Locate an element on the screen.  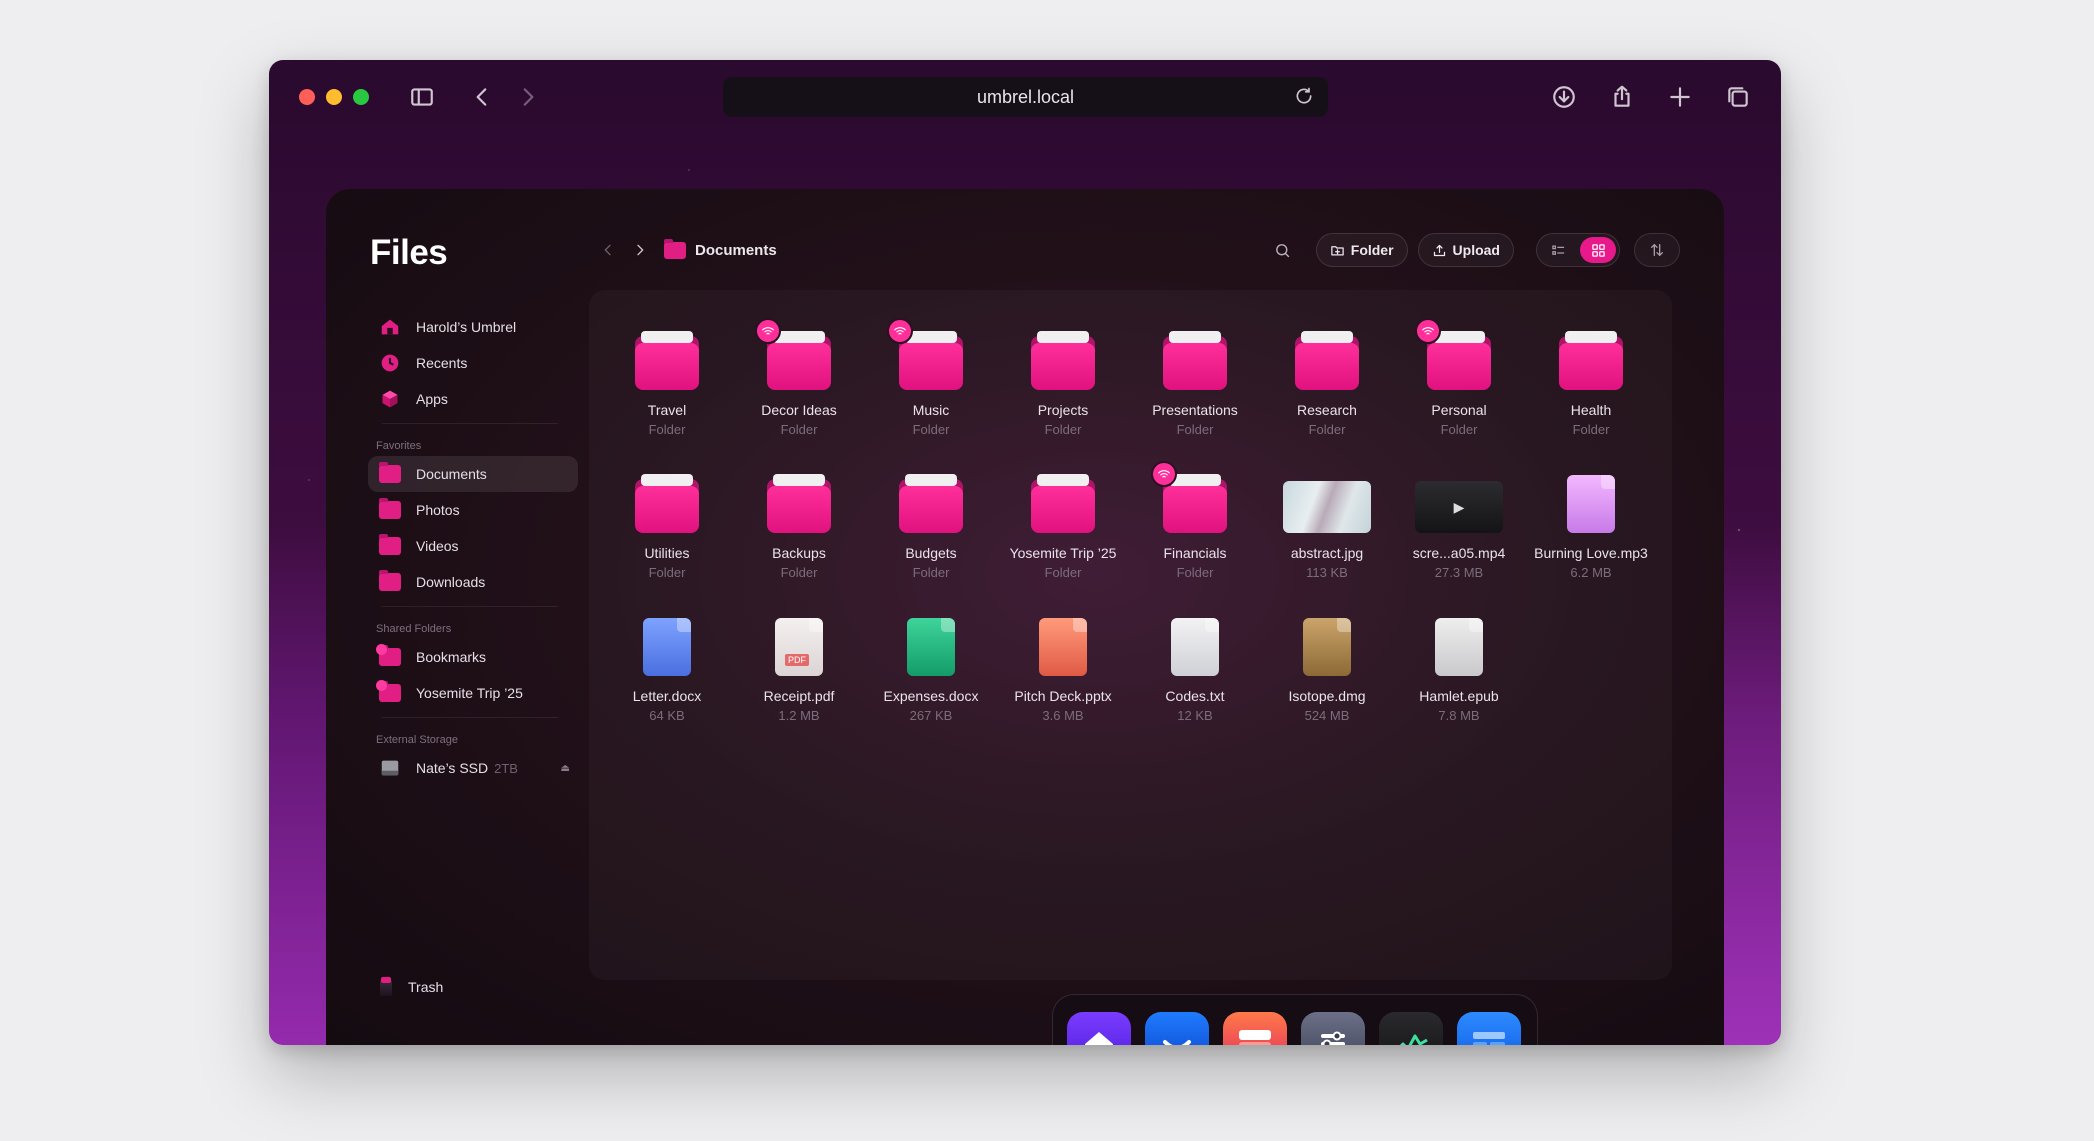
new-folder-button: Folder is located at coordinates (1361, 250).